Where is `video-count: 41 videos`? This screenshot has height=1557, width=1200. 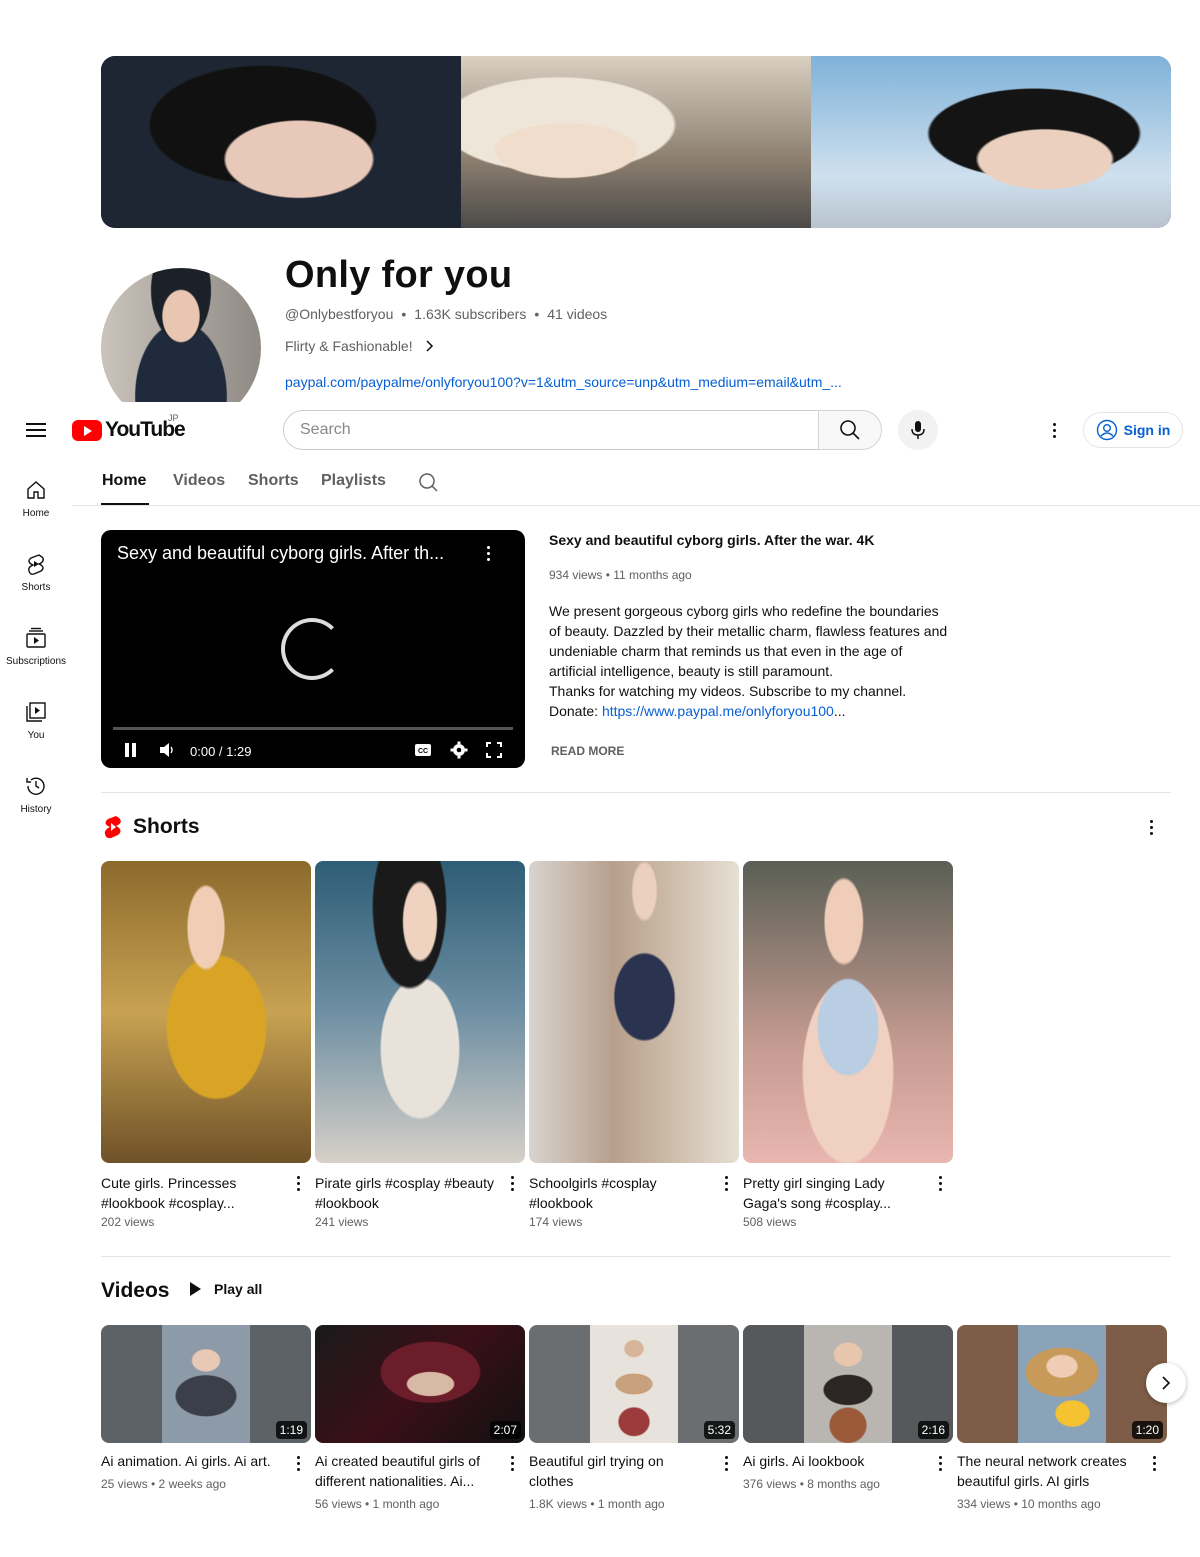 video-count: 41 videos is located at coordinates (577, 314).